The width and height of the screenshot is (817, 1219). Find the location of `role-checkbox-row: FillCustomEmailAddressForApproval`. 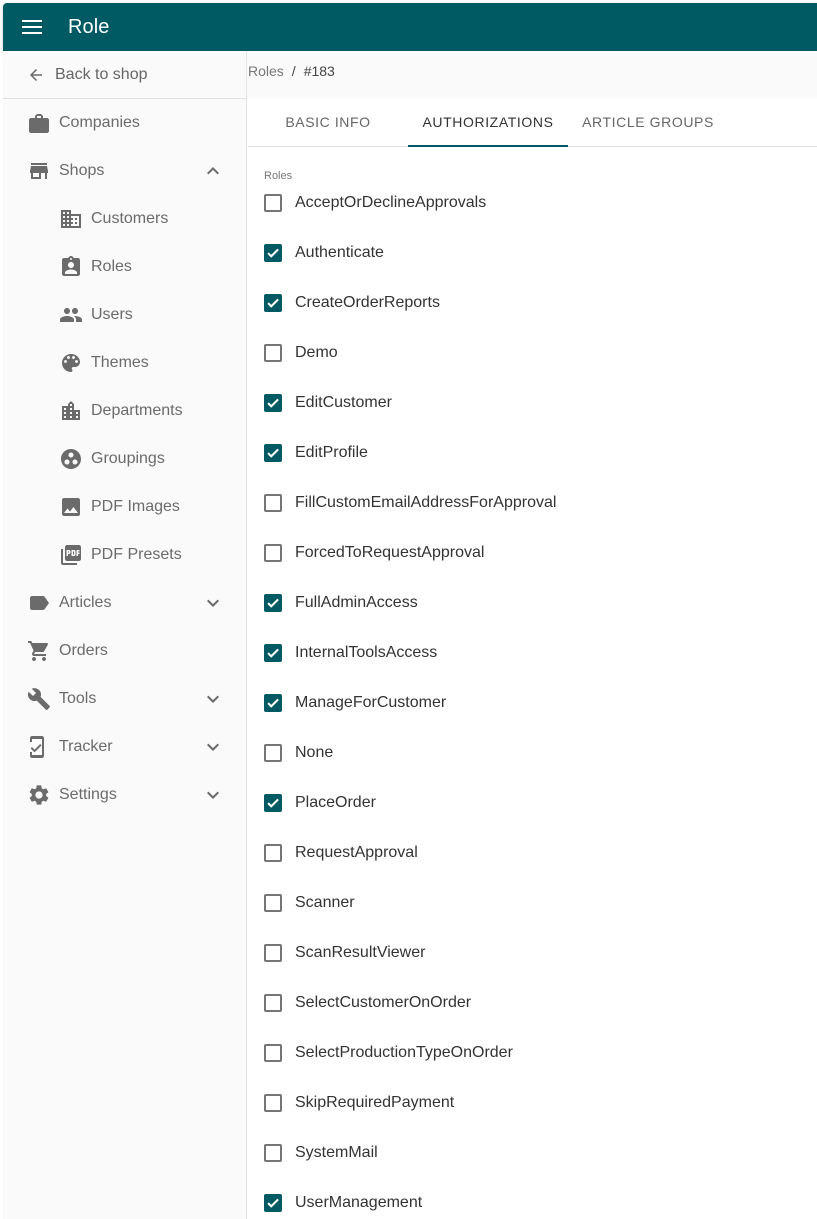

role-checkbox-row: FillCustomEmailAddressForApproval is located at coordinates (534, 503).